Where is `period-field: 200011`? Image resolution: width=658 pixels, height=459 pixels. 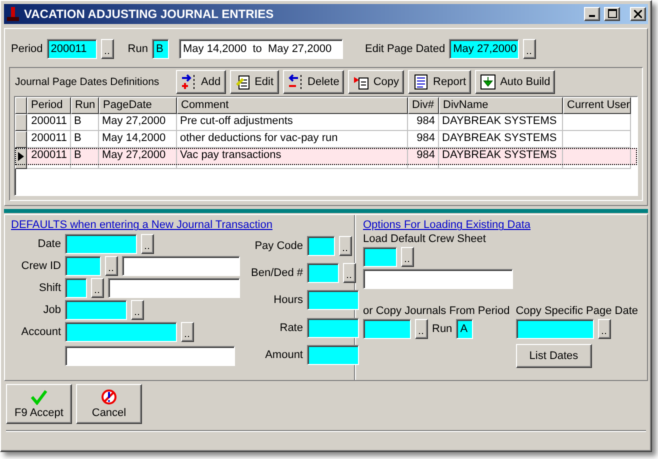
period-field: 200011 is located at coordinates (71, 48).